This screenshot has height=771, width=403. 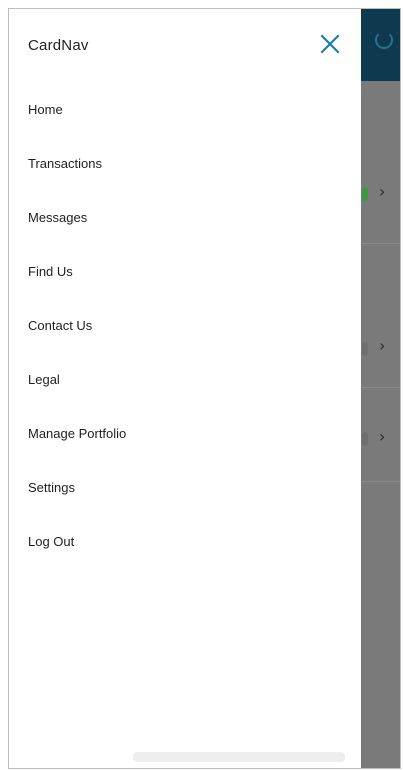 What do you see at coordinates (185, 272) in the screenshot?
I see `menu-item-find-us: Find Us` at bounding box center [185, 272].